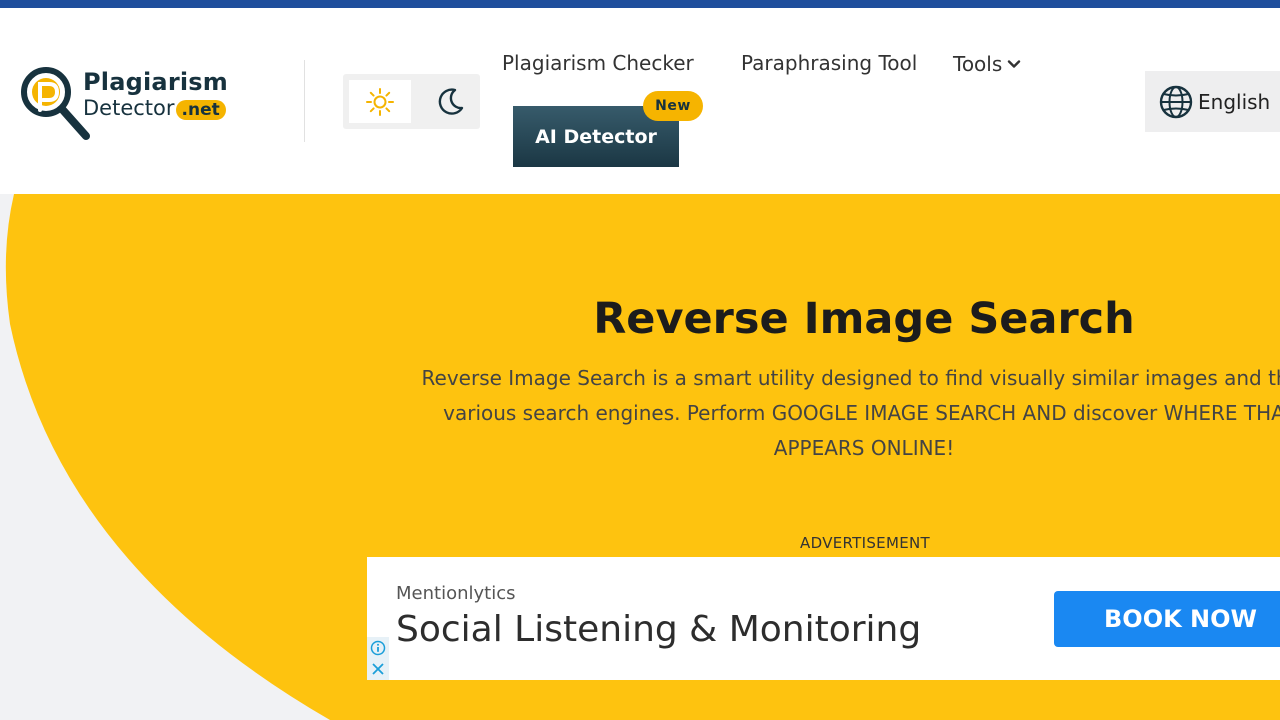 The width and height of the screenshot is (1280, 720). I want to click on light-theme-button, so click(380, 101).